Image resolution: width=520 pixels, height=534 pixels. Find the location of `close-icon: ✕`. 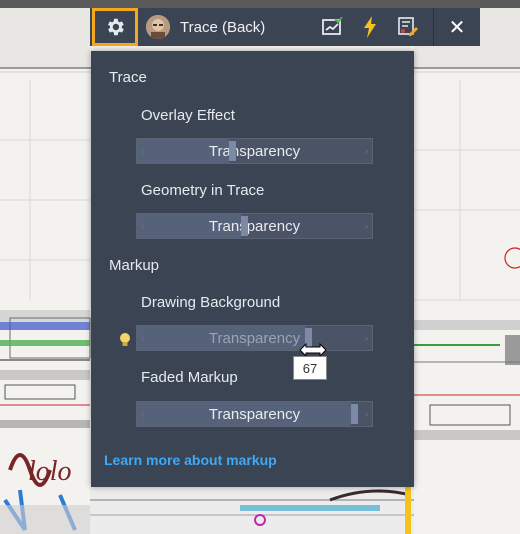

close-icon: ✕ is located at coordinates (457, 27).